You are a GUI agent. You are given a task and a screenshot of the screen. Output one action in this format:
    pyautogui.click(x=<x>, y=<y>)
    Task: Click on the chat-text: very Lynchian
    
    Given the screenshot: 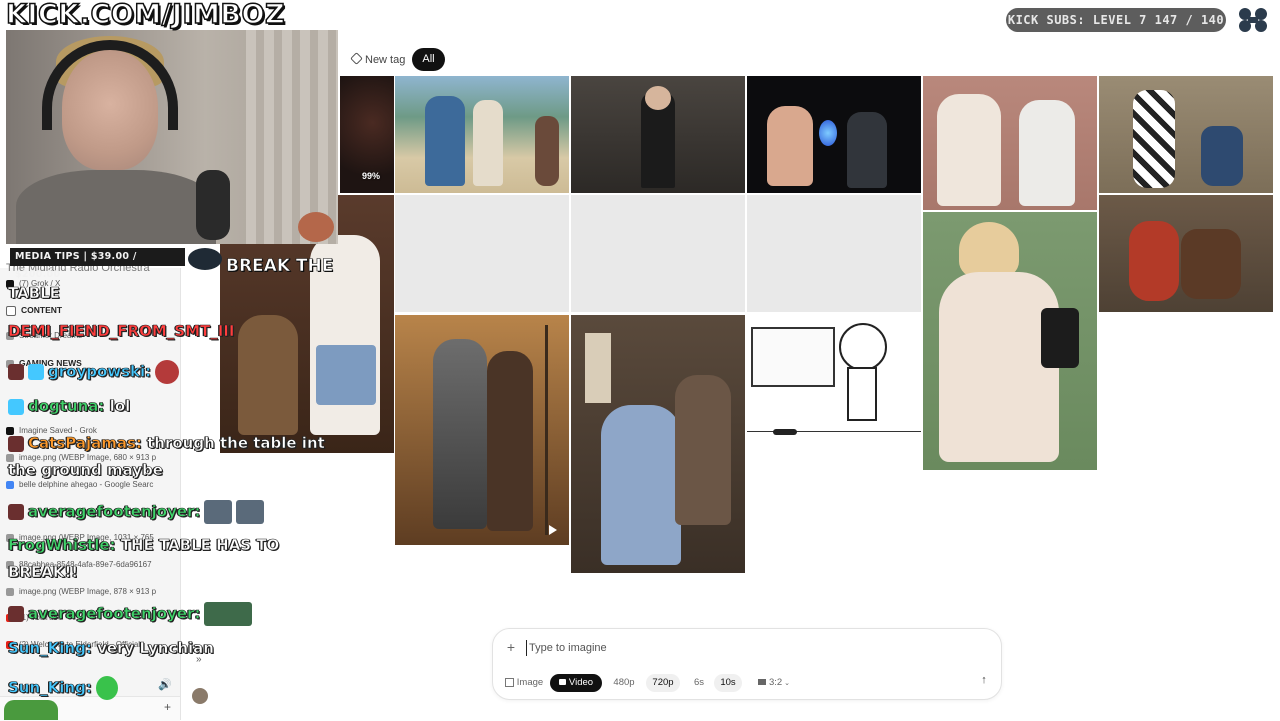 What is the action you would take?
    pyautogui.click(x=155, y=648)
    